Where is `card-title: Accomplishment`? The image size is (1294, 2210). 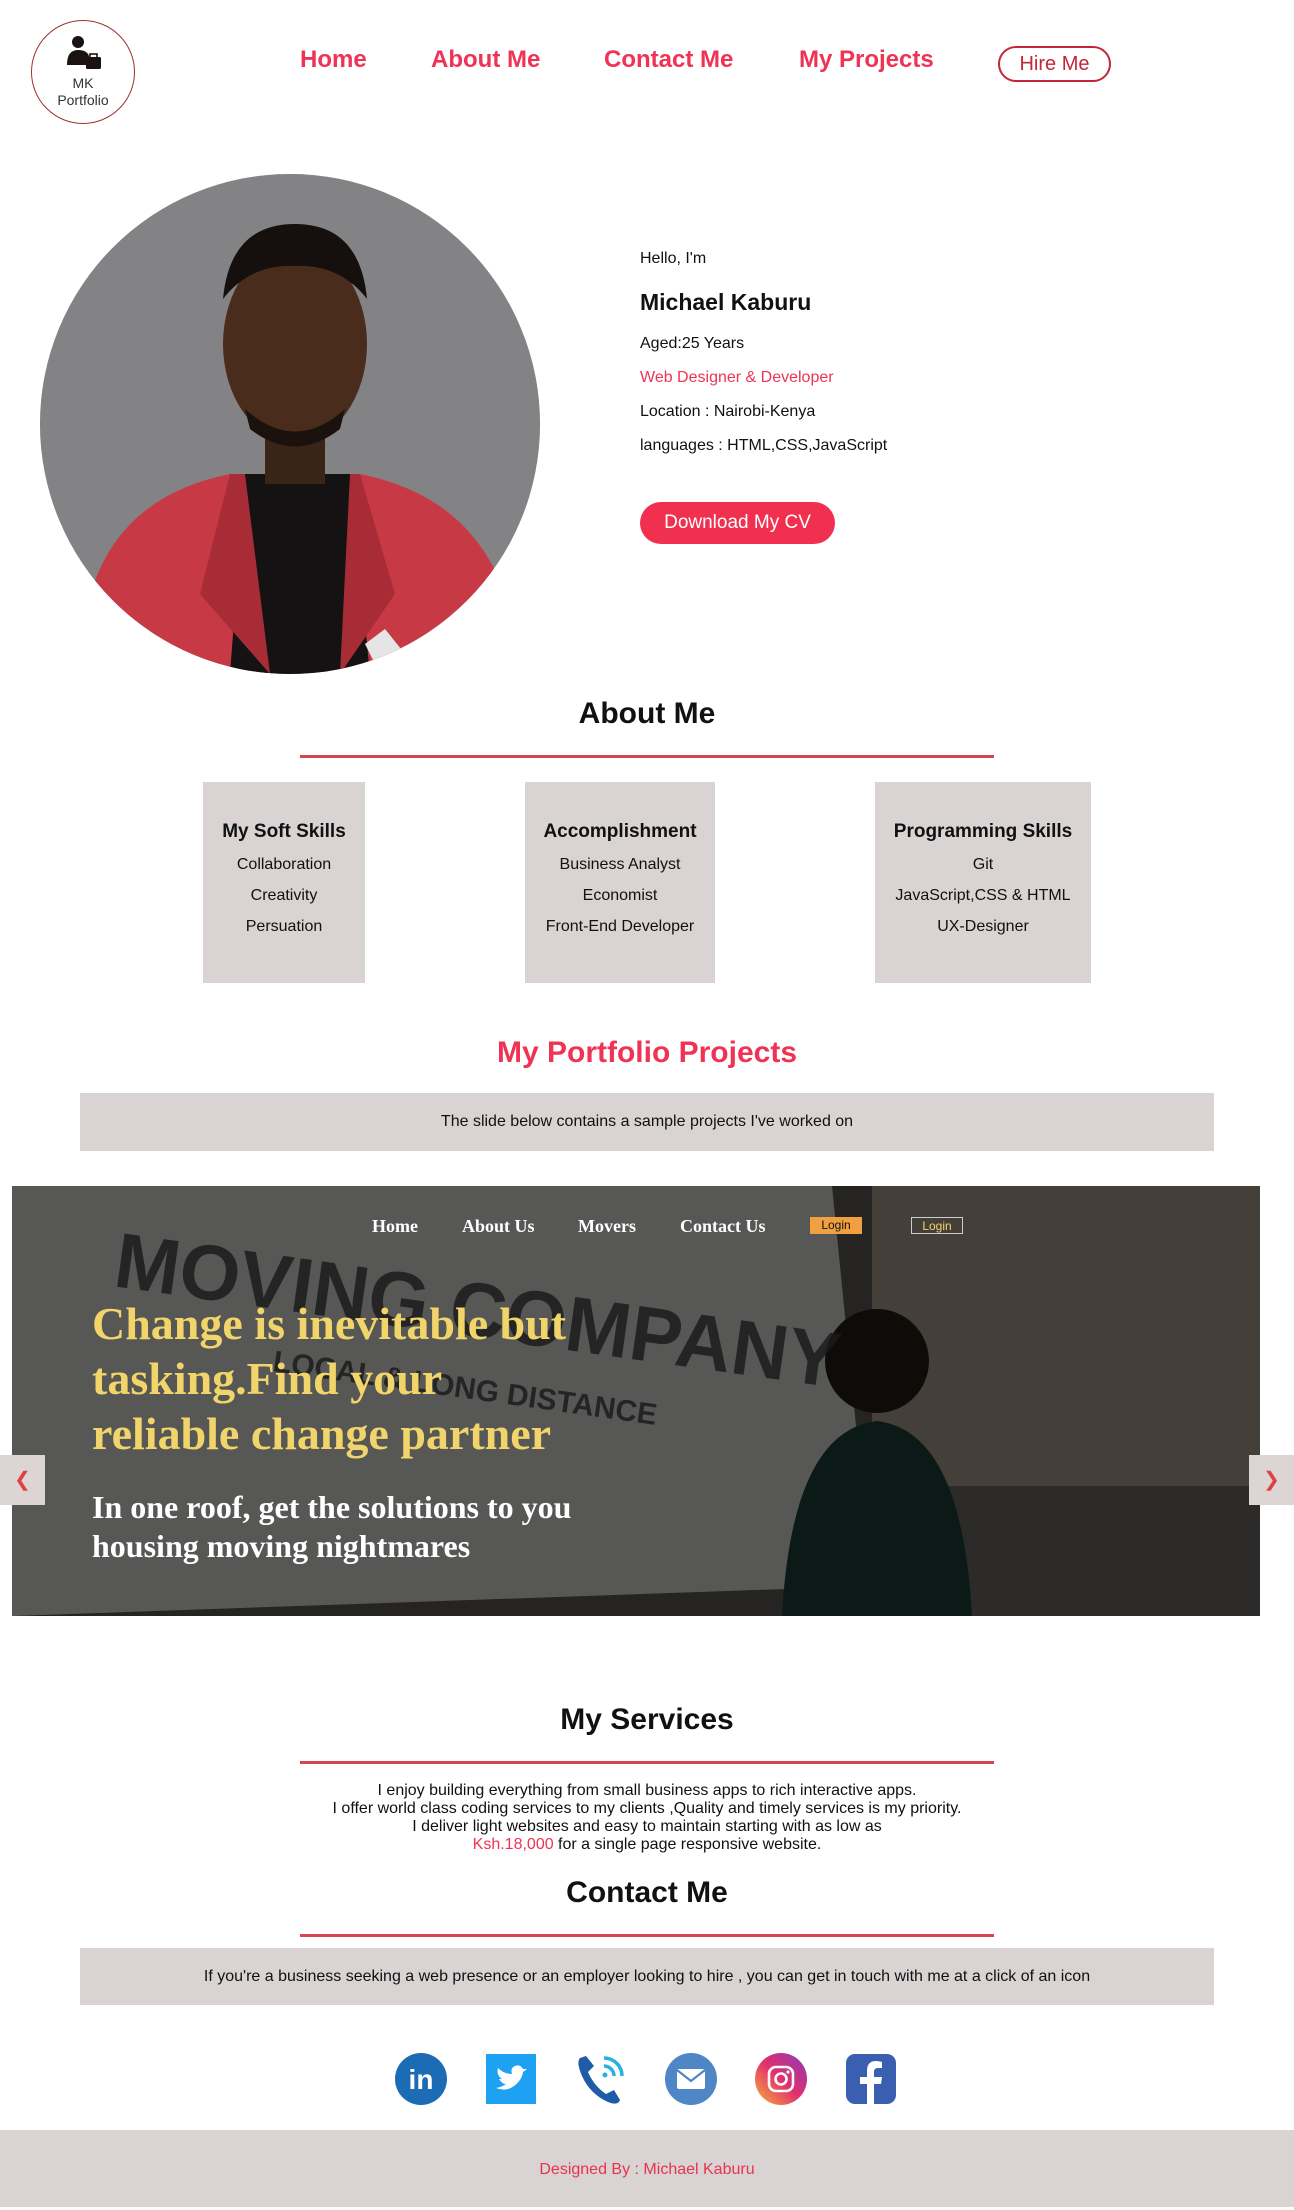
card-title: Accomplishment is located at coordinates (620, 831).